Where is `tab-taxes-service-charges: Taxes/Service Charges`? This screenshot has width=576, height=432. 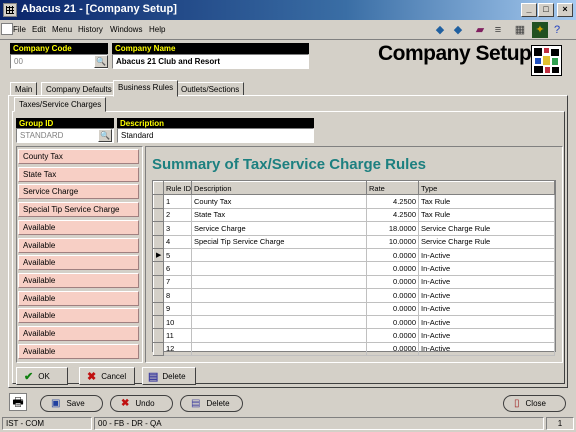 tab-taxes-service-charges: Taxes/Service Charges is located at coordinates (60, 104).